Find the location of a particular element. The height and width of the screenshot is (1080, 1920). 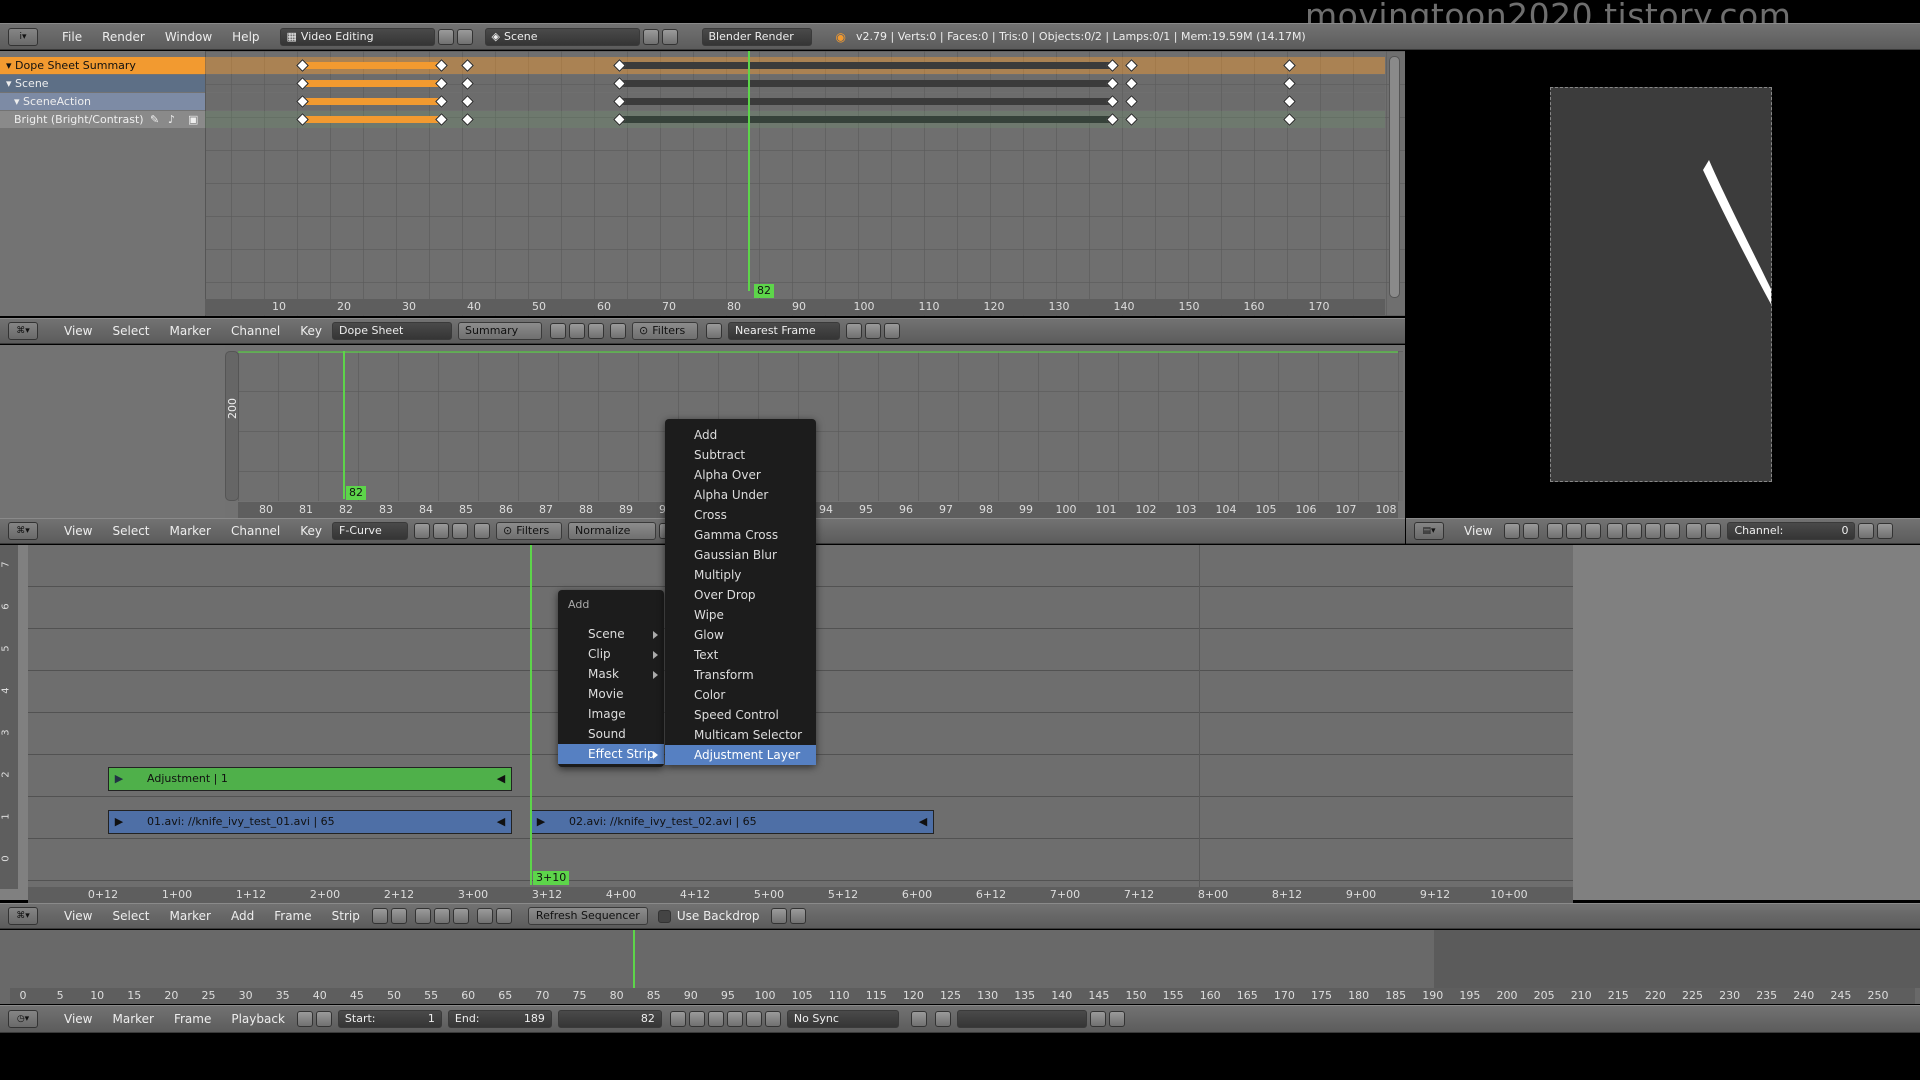

auto-snap-selector: Nearest Frame is located at coordinates (784, 331).